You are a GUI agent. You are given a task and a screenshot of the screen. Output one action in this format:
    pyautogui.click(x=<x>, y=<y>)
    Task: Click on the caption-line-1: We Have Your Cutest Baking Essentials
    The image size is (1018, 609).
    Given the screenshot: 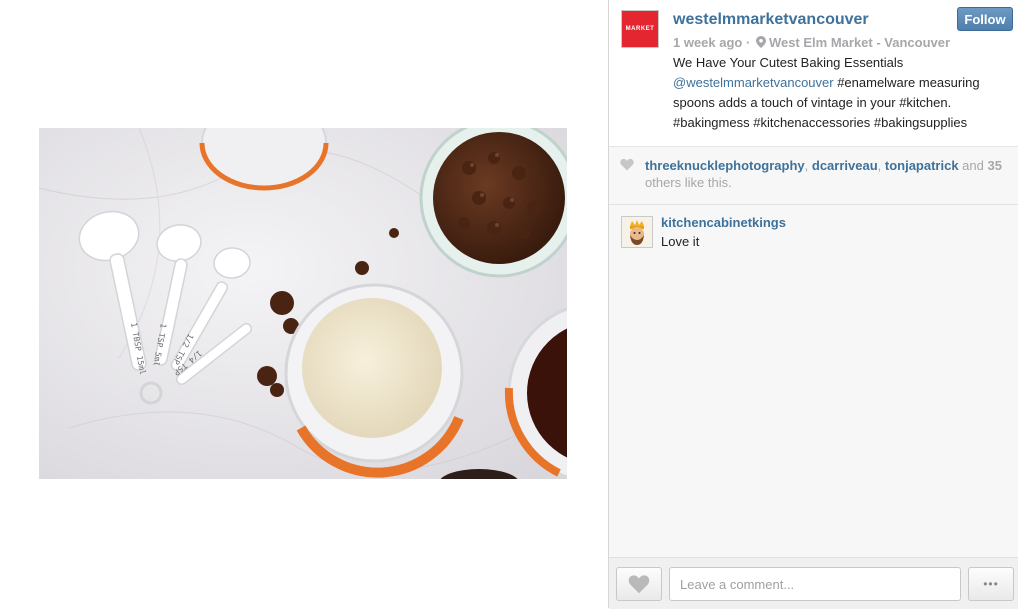 What is the action you would take?
    pyautogui.click(x=788, y=62)
    